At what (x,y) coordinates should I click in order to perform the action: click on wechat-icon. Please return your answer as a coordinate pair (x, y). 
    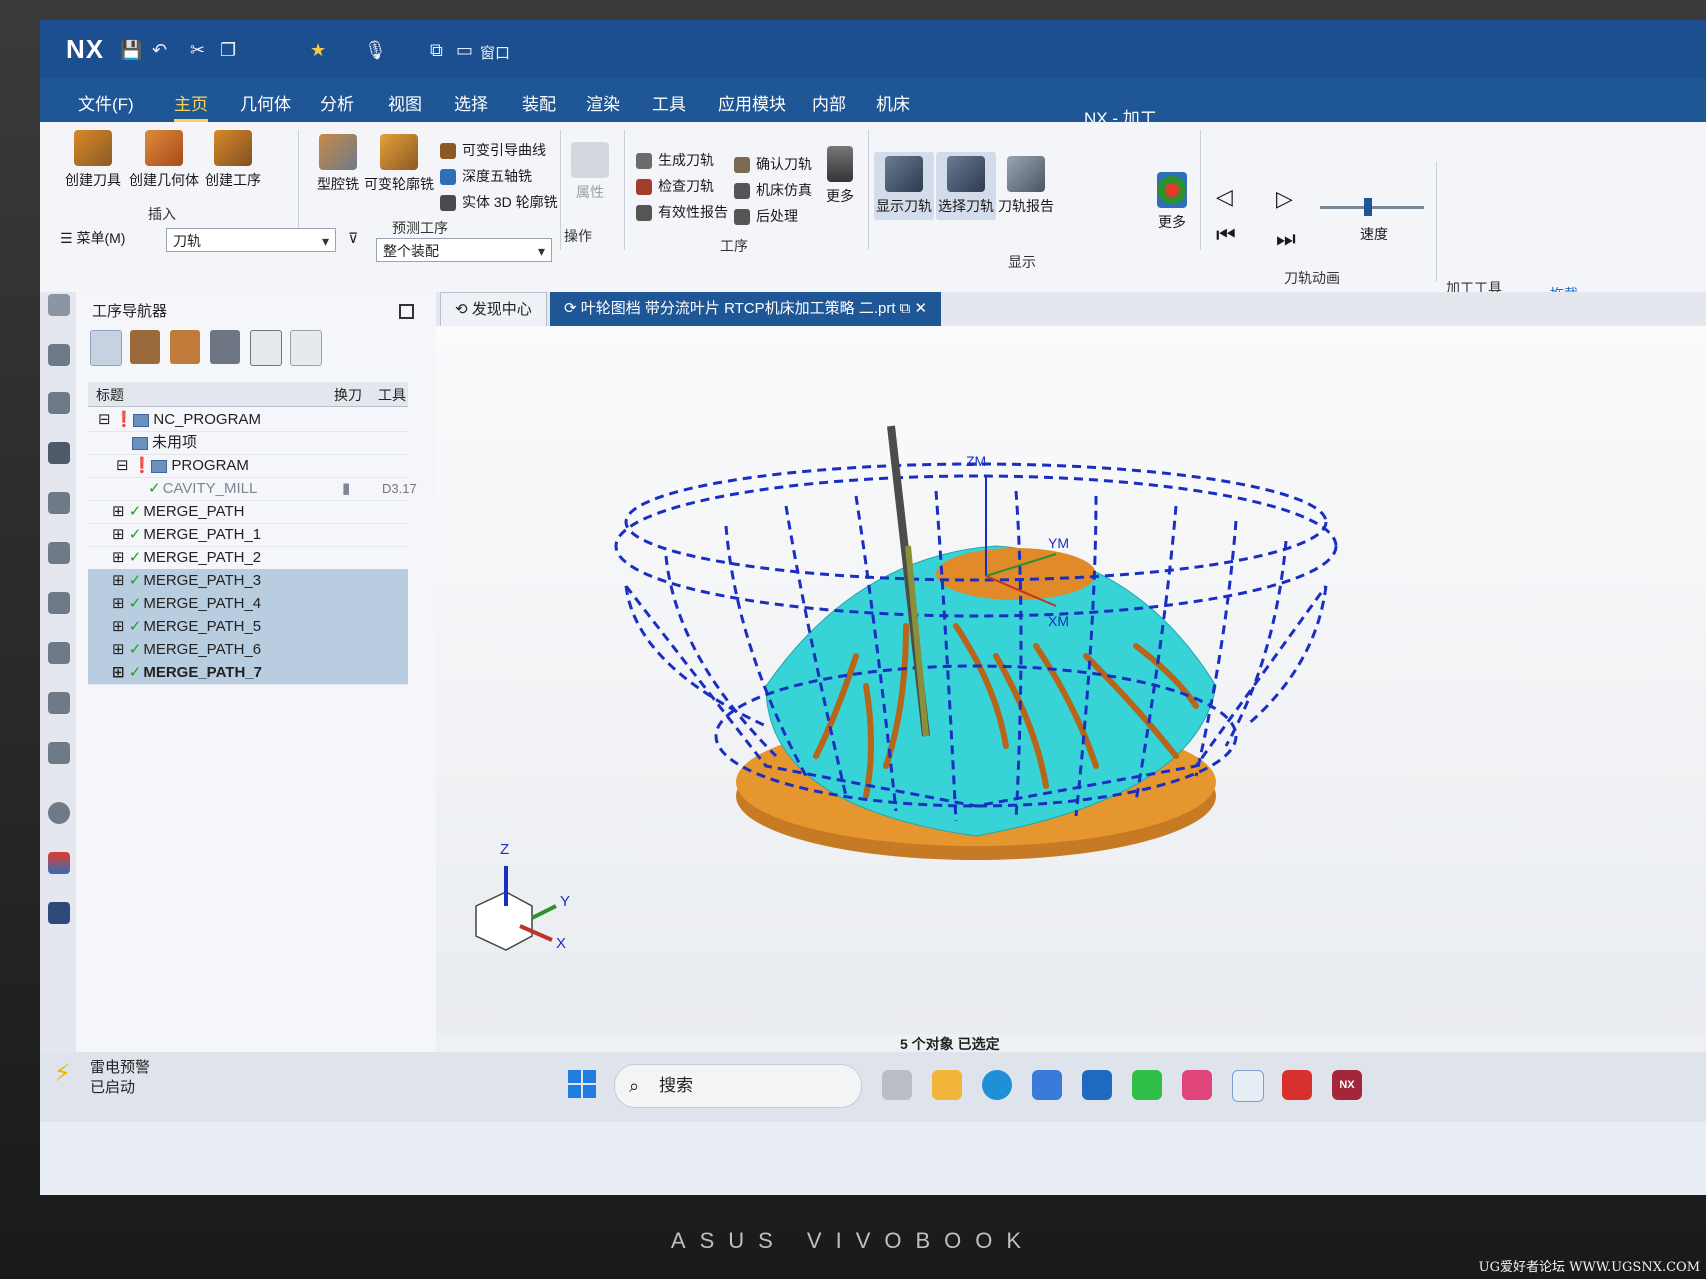
    Looking at the image, I should click on (1147, 1085).